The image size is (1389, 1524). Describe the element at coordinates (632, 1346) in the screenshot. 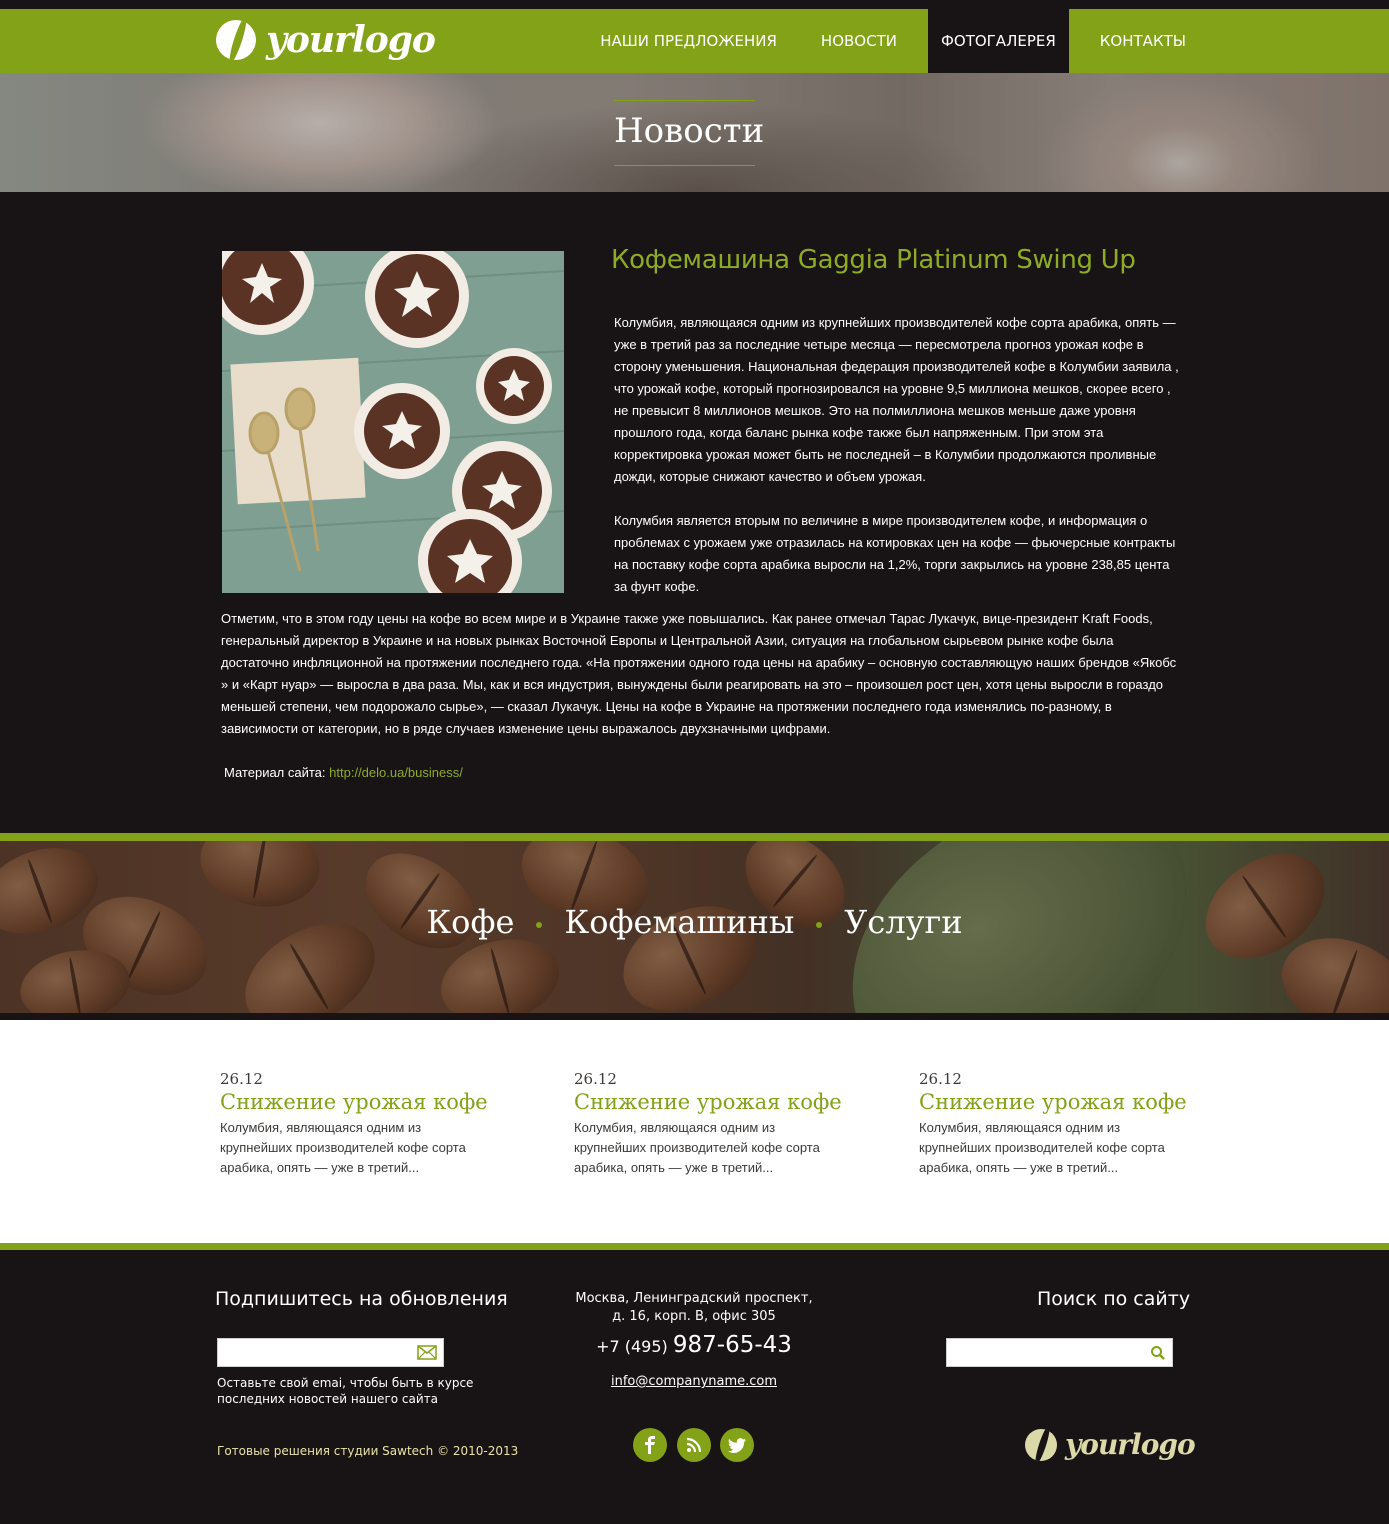

I see `phone-code: +7 (495)` at that location.